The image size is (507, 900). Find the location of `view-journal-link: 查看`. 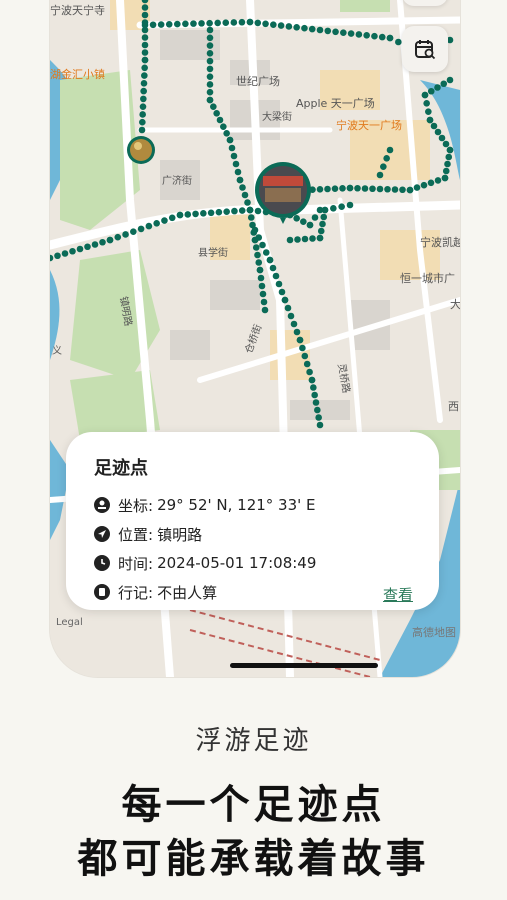

view-journal-link: 查看 is located at coordinates (398, 594).